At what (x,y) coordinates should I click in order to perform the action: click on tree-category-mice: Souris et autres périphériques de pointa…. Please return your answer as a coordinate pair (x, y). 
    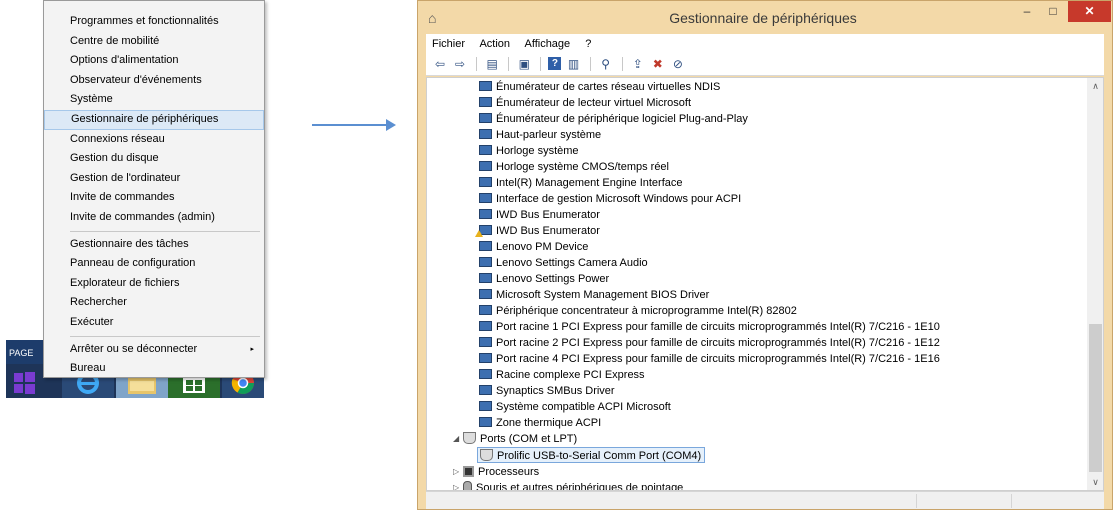
    Looking at the image, I should click on (573, 485).